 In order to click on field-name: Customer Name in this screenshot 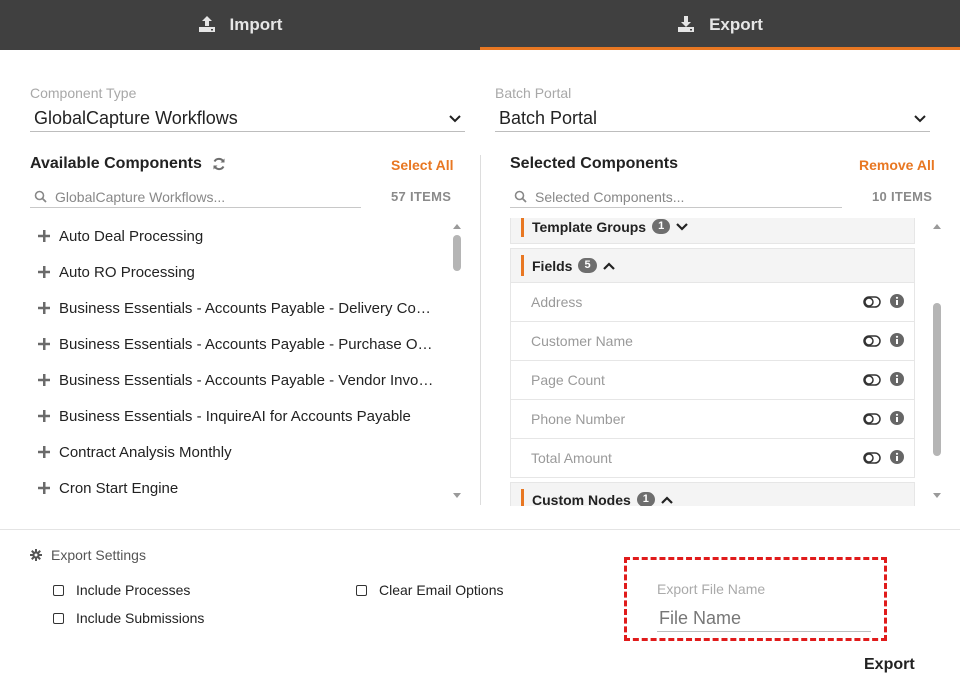, I will do `click(582, 341)`.